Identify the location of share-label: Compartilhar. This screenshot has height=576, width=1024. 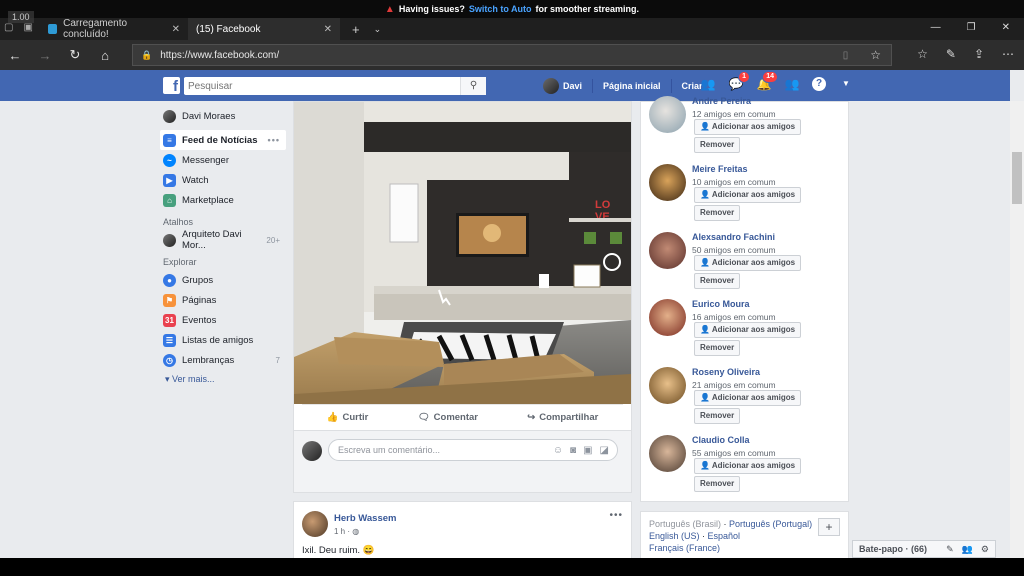
(569, 417).